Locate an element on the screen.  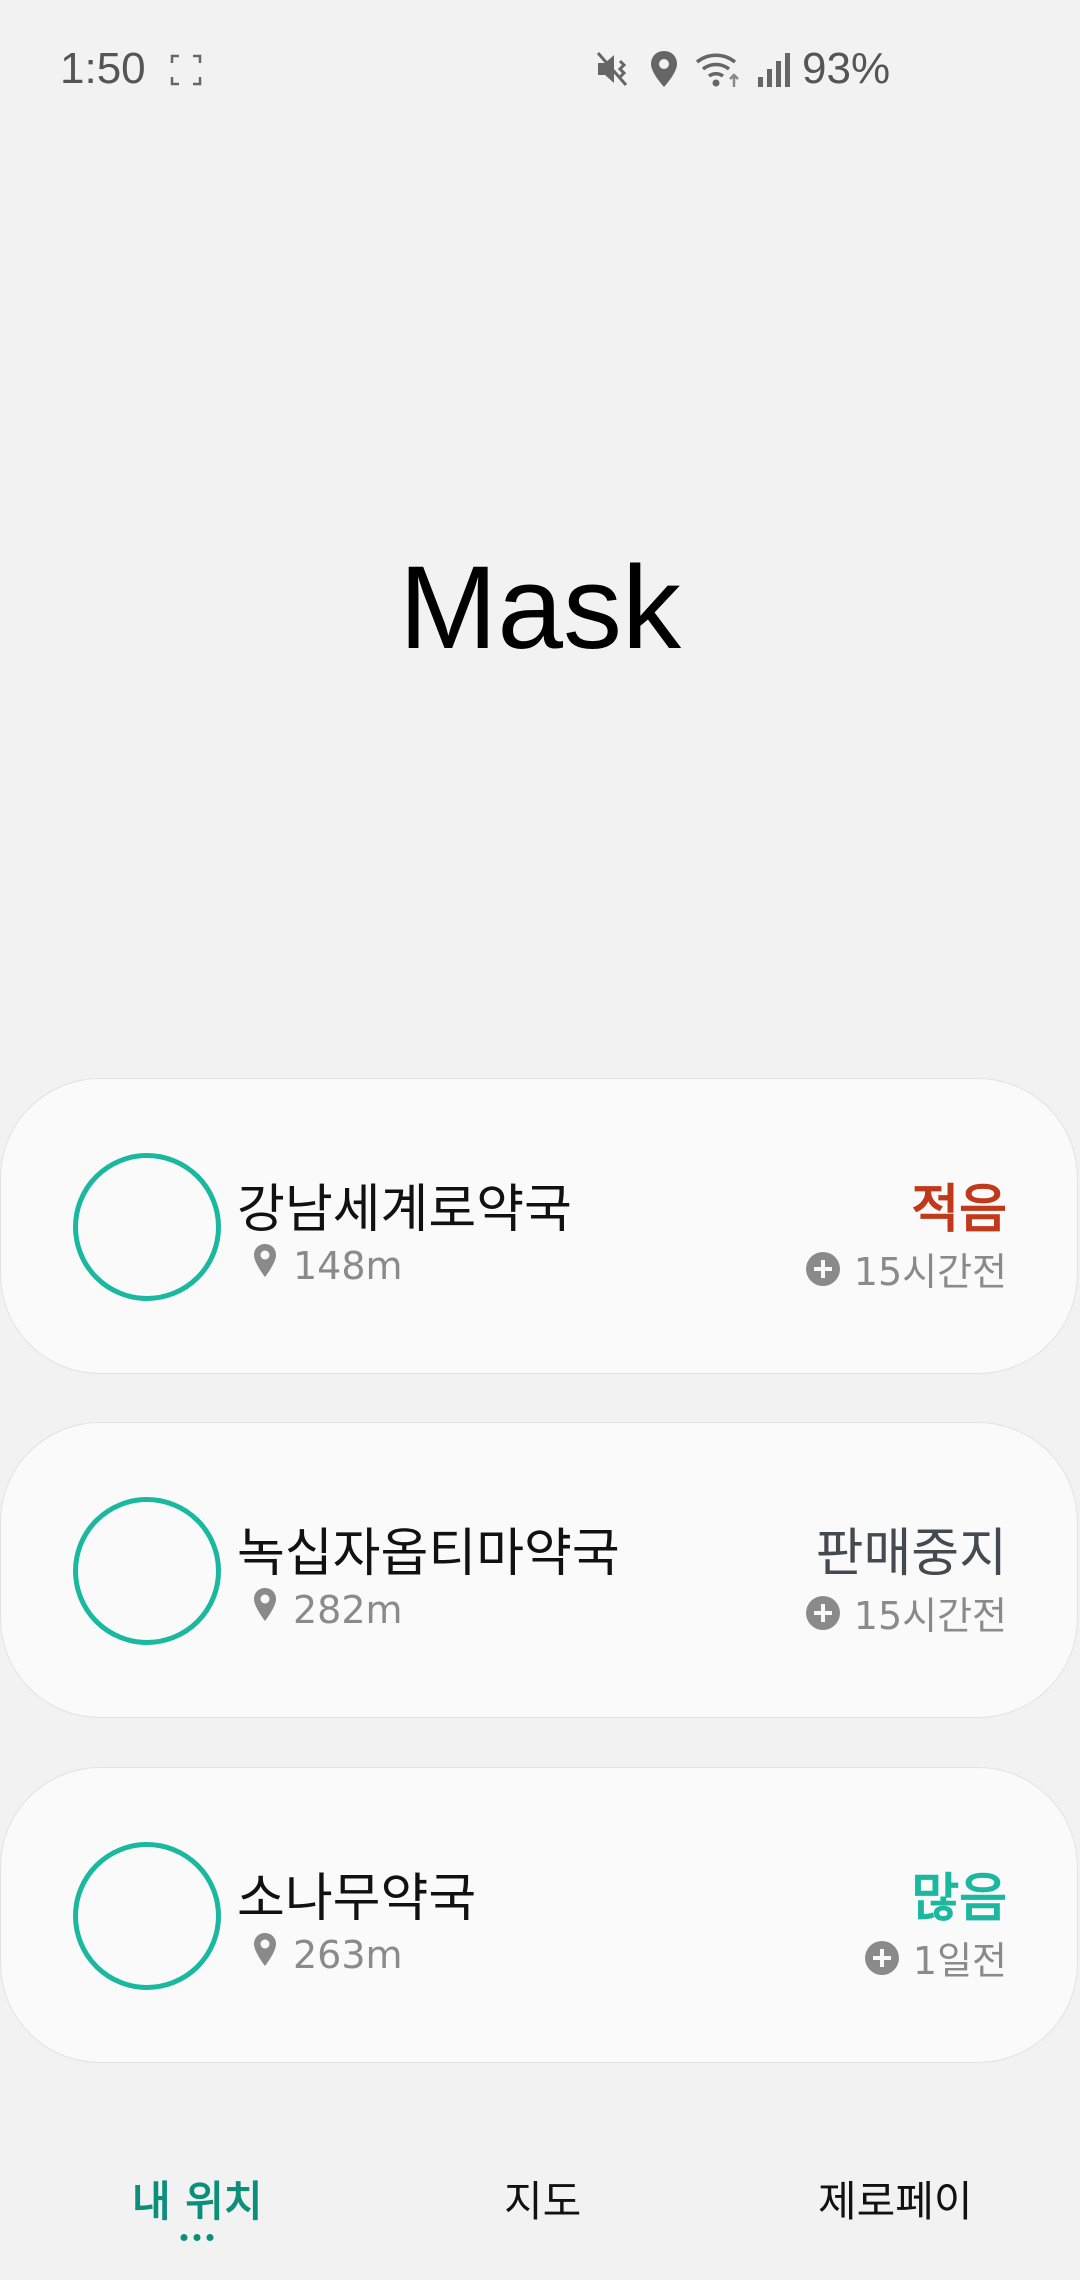
stock-status: 판매중지 is located at coordinates (911, 1554).